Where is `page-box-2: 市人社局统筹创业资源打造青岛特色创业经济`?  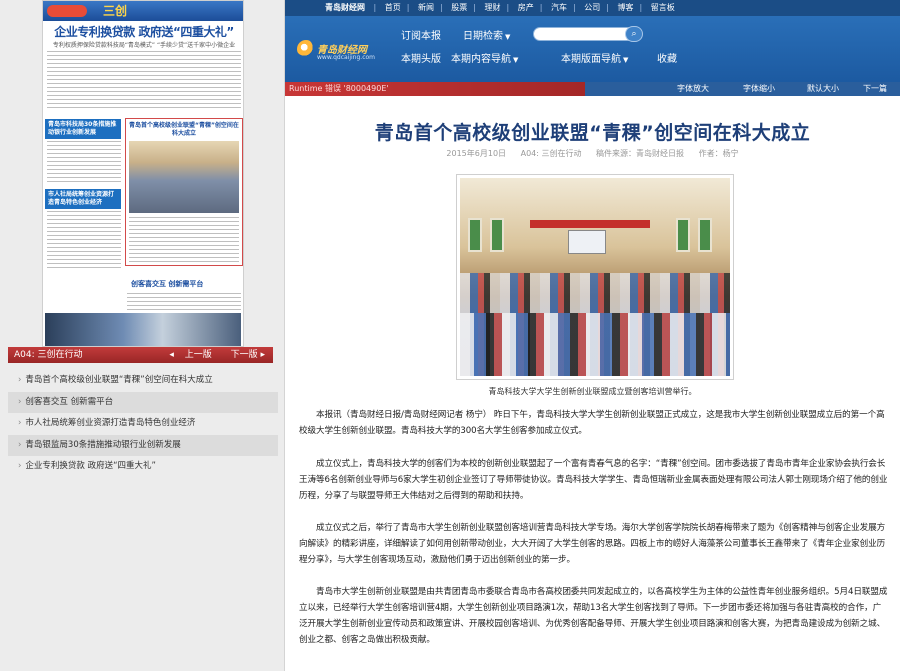 page-box-2: 市人社局统筹创业资源打造青岛特色创业经济 is located at coordinates (83, 199).